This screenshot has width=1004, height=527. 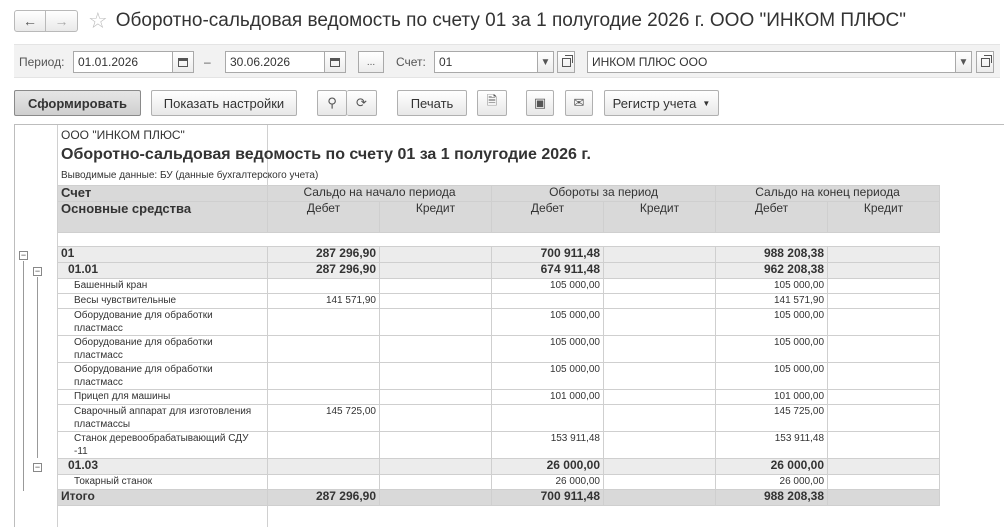 What do you see at coordinates (335, 62) in the screenshot?
I see `date-to-calendar-button` at bounding box center [335, 62].